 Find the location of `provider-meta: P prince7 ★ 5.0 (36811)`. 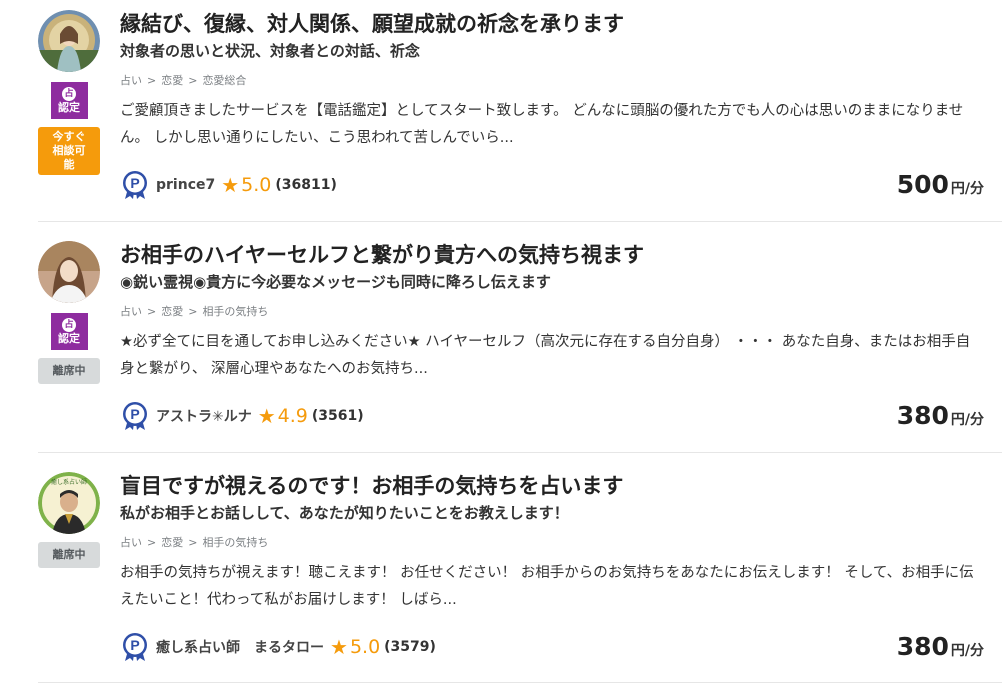

provider-meta: P prince7 ★ 5.0 (36811) is located at coordinates (228, 185).